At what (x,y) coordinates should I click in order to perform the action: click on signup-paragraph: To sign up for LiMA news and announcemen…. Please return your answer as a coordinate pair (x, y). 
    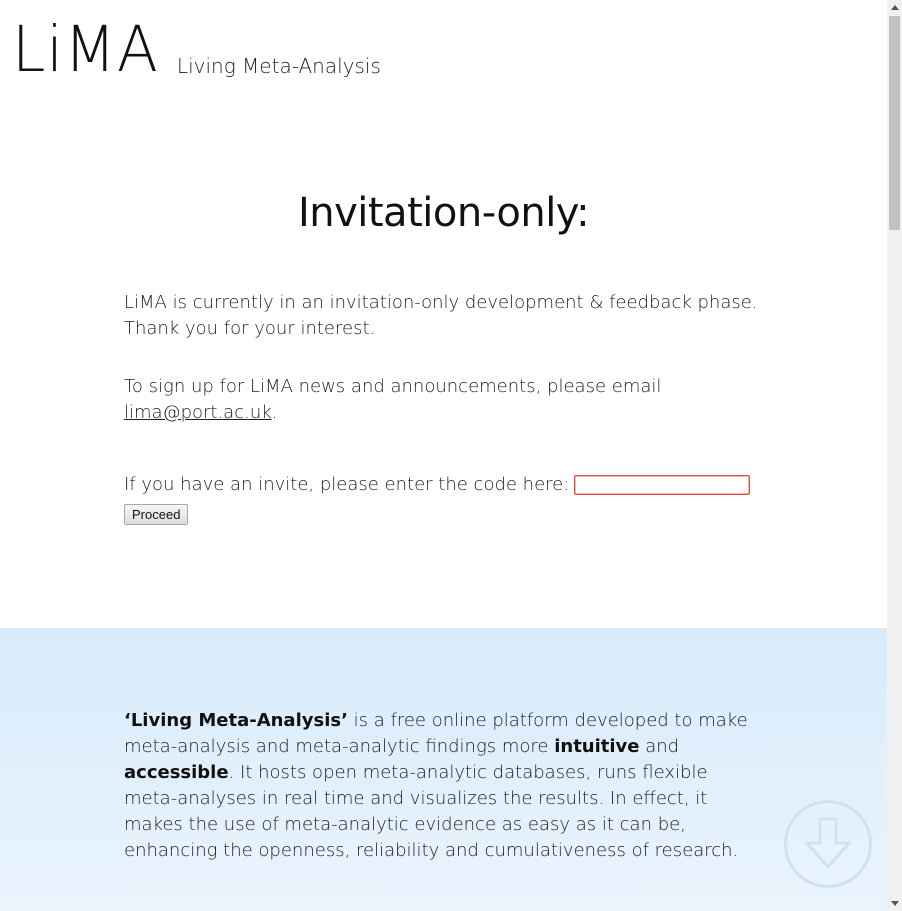
    Looking at the image, I should click on (444, 400).